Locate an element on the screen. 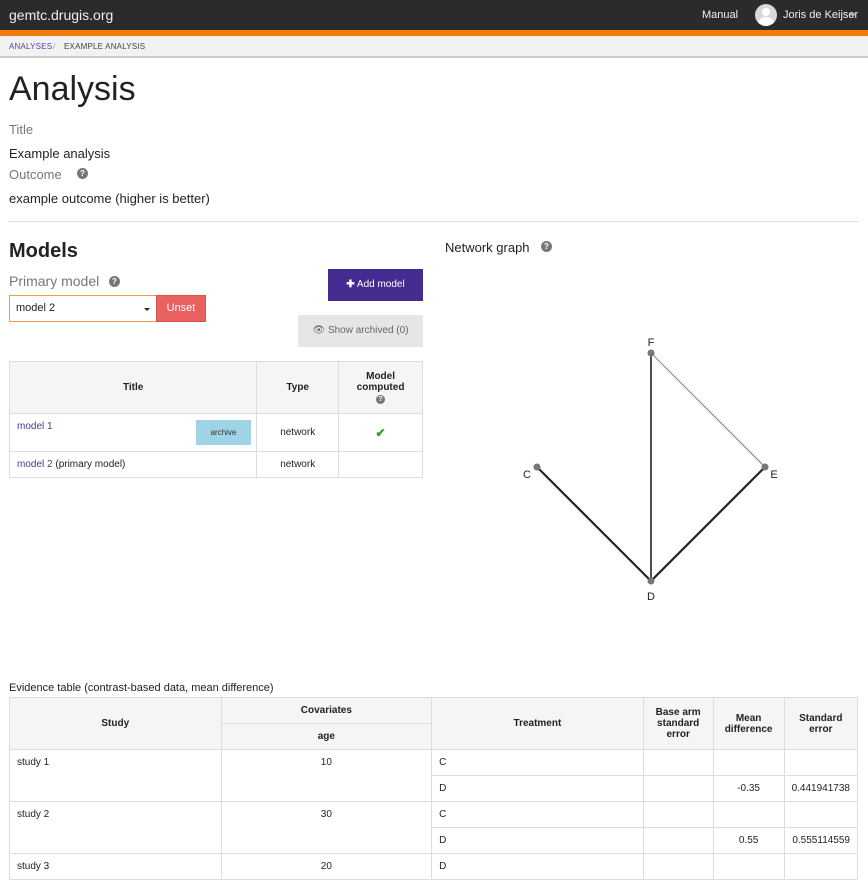 The width and height of the screenshot is (868, 893). model-link: model 1 is located at coordinates (35, 426).